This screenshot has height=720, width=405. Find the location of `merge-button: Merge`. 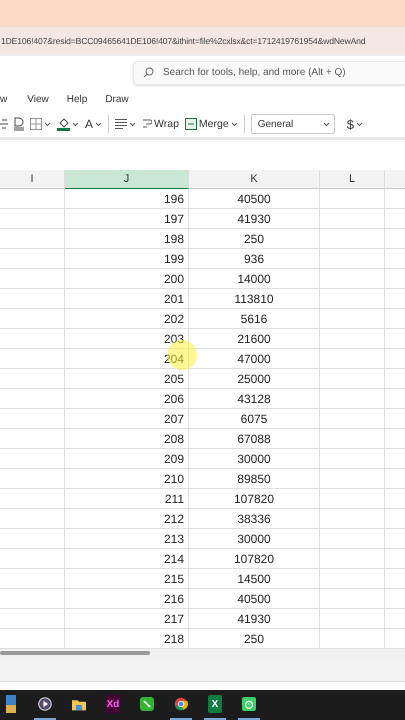

merge-button: Merge is located at coordinates (211, 124).